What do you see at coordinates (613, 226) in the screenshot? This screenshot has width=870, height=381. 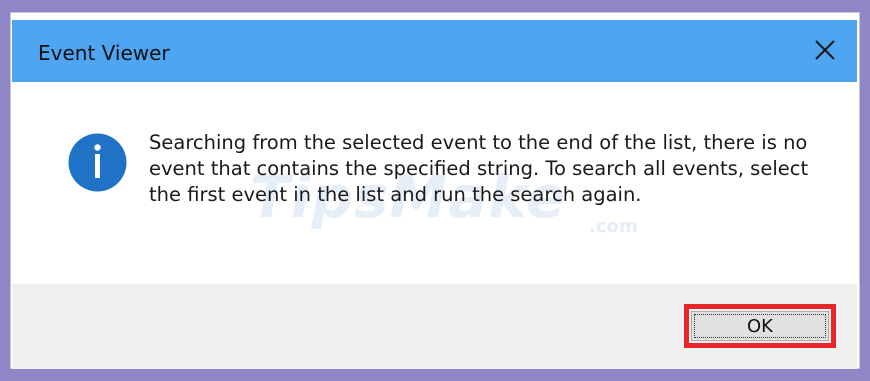 I see `watermark-domain: .com` at bounding box center [613, 226].